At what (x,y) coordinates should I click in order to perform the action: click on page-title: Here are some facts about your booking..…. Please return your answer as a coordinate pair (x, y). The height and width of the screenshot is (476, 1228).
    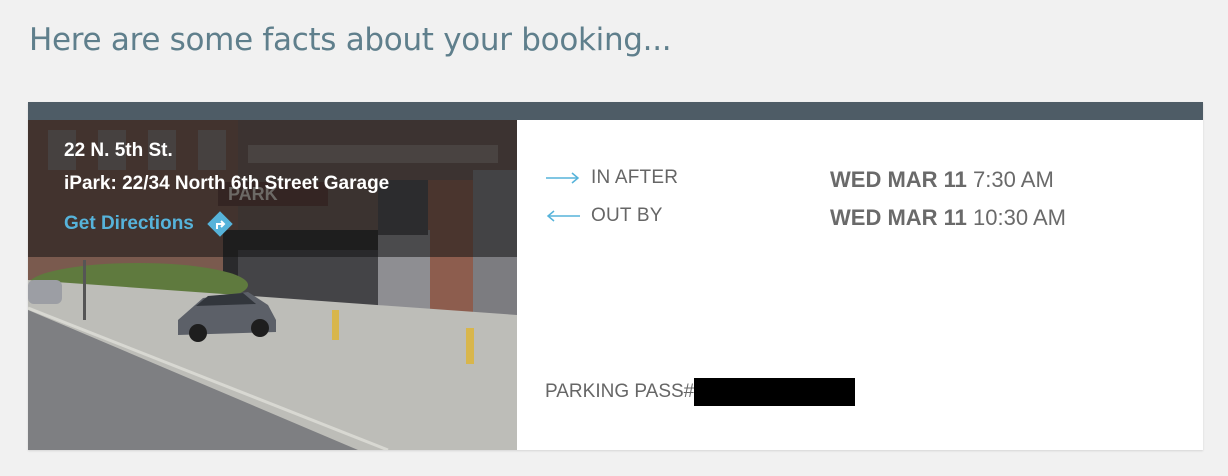
    Looking at the image, I should click on (350, 40).